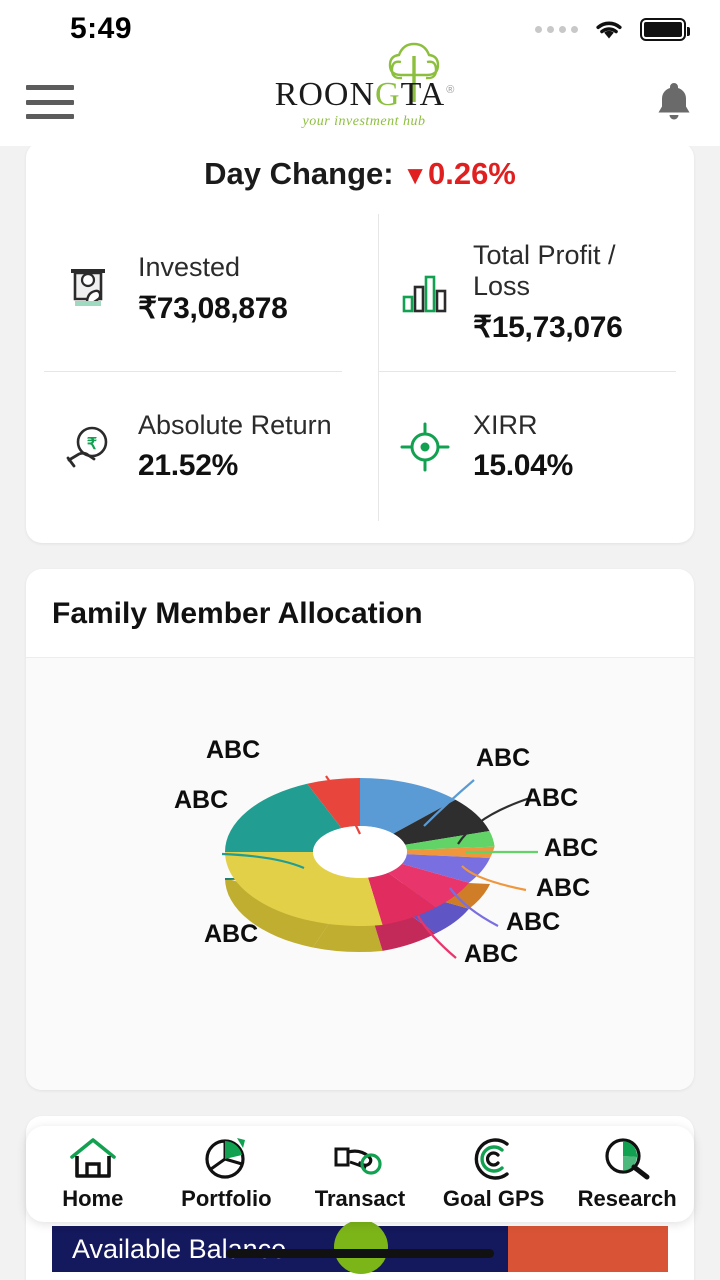 The image size is (720, 1280). What do you see at coordinates (360, 29) in the screenshot?
I see `status-bar: 5:49` at bounding box center [360, 29].